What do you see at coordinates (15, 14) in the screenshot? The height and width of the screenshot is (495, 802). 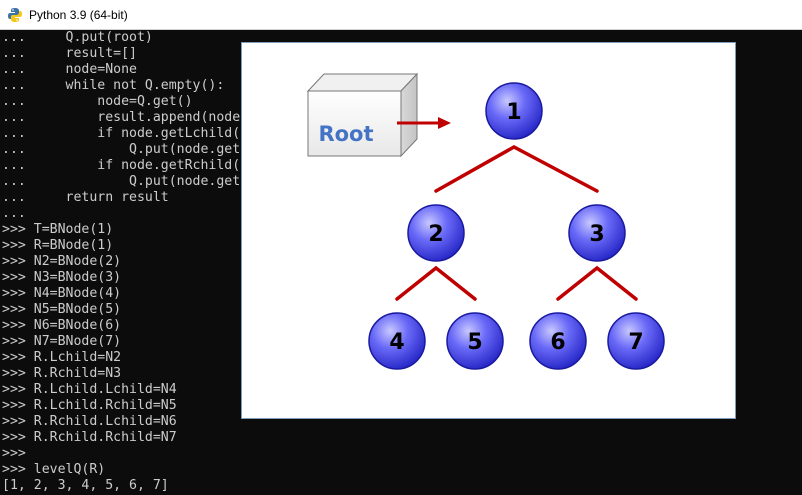 I see `python-icon` at bounding box center [15, 14].